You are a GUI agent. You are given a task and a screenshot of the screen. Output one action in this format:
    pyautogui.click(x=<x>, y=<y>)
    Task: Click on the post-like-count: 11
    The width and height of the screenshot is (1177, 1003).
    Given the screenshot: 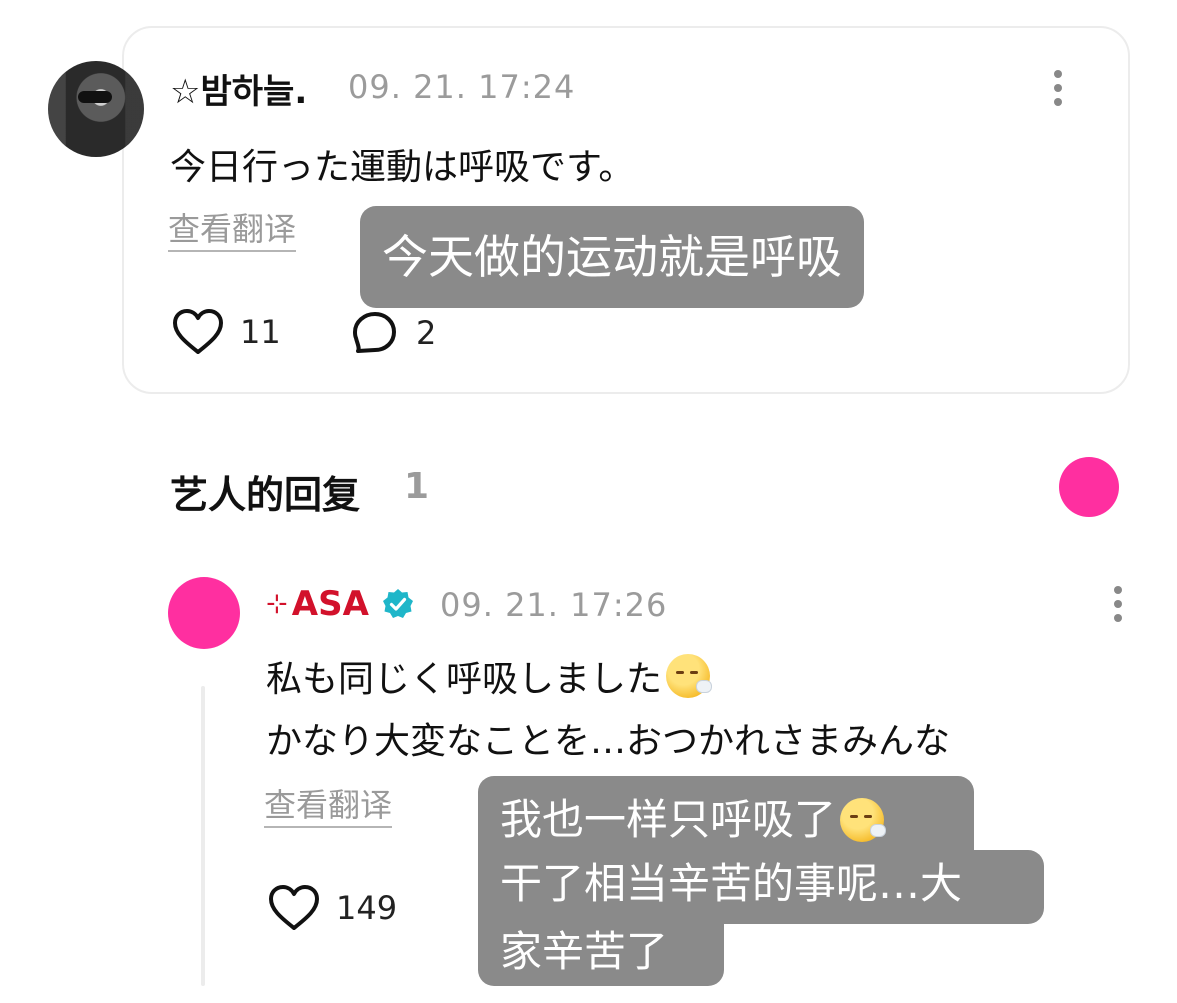 What is the action you would take?
    pyautogui.click(x=260, y=332)
    